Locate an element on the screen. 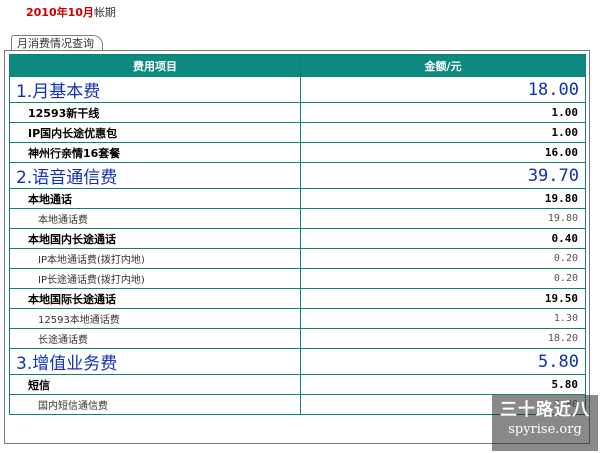 This screenshot has height=453, width=600. table-row: 神州行亲情16套餐 16.00 is located at coordinates (297, 152).